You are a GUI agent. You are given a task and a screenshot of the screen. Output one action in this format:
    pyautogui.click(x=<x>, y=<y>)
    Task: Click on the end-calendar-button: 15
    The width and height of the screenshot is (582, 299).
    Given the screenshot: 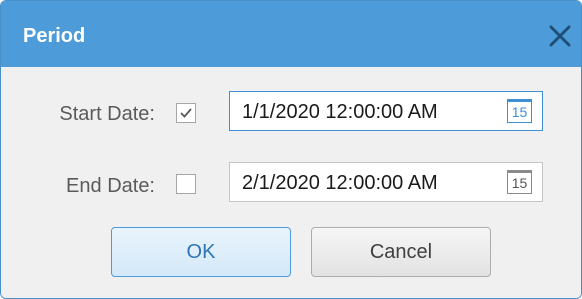 What is the action you would take?
    pyautogui.click(x=519, y=182)
    